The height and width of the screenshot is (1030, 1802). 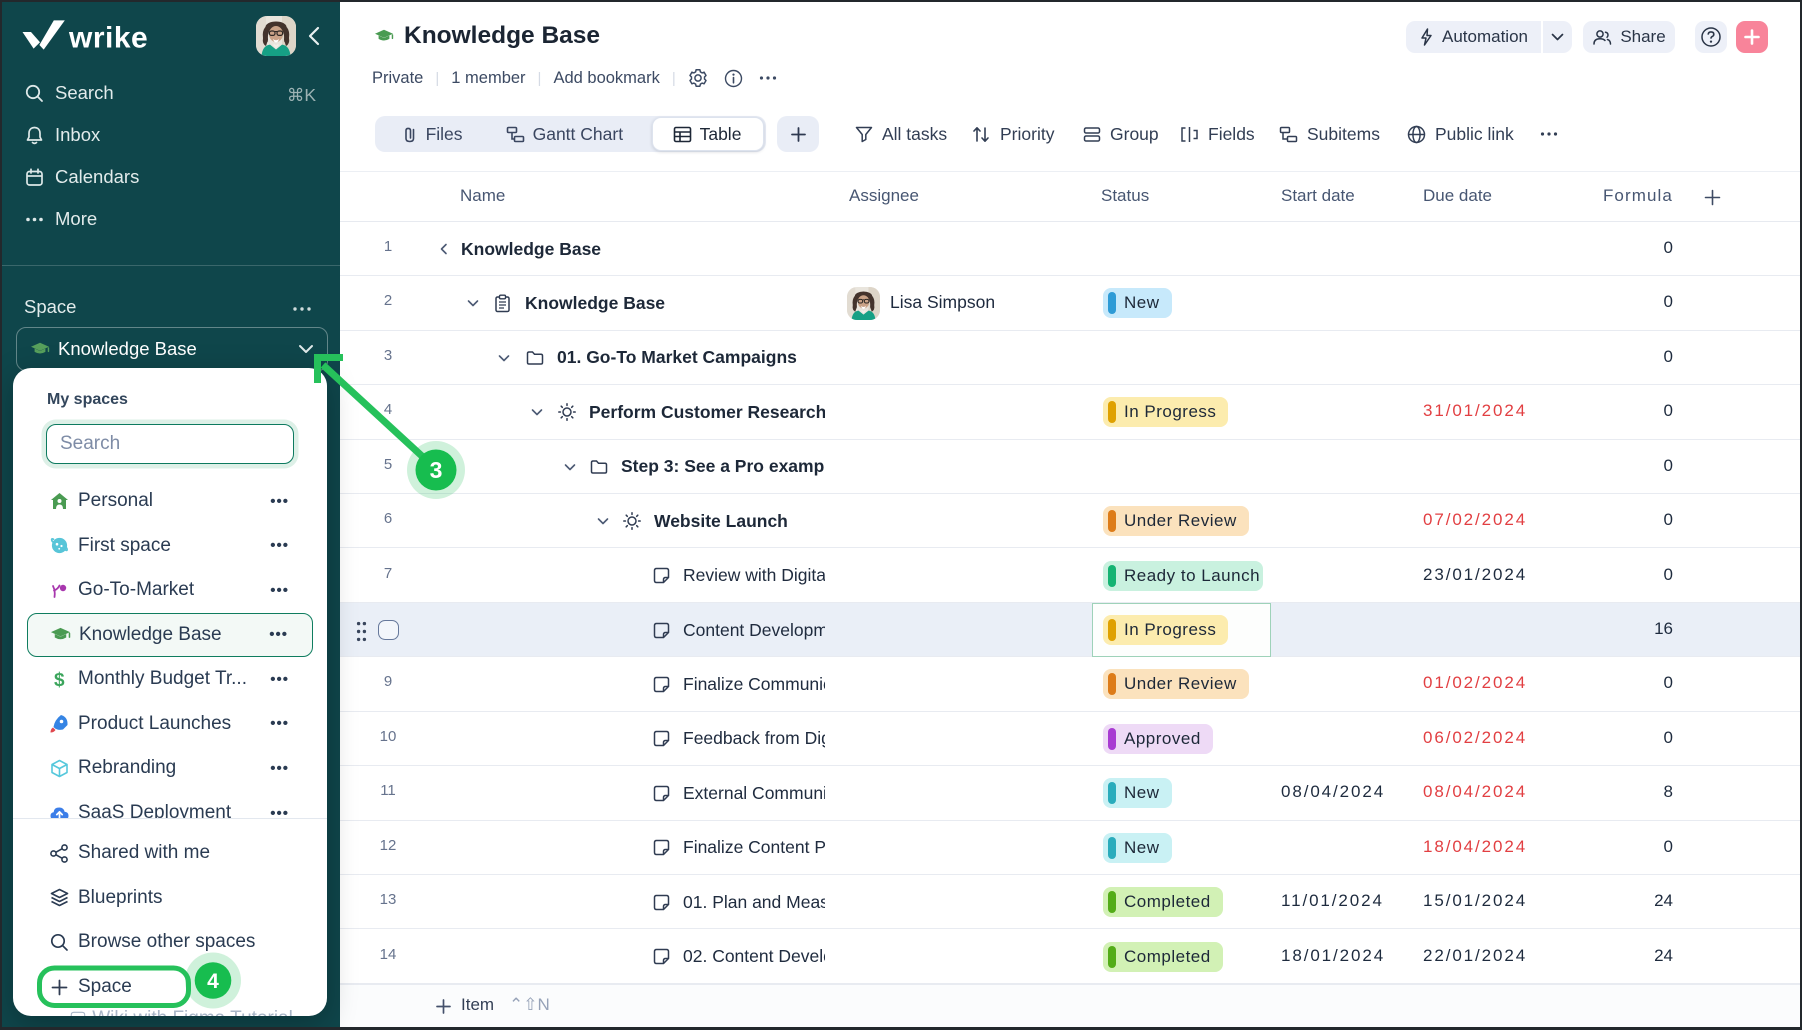 I want to click on svg-text: wrike, so click(x=108, y=38).